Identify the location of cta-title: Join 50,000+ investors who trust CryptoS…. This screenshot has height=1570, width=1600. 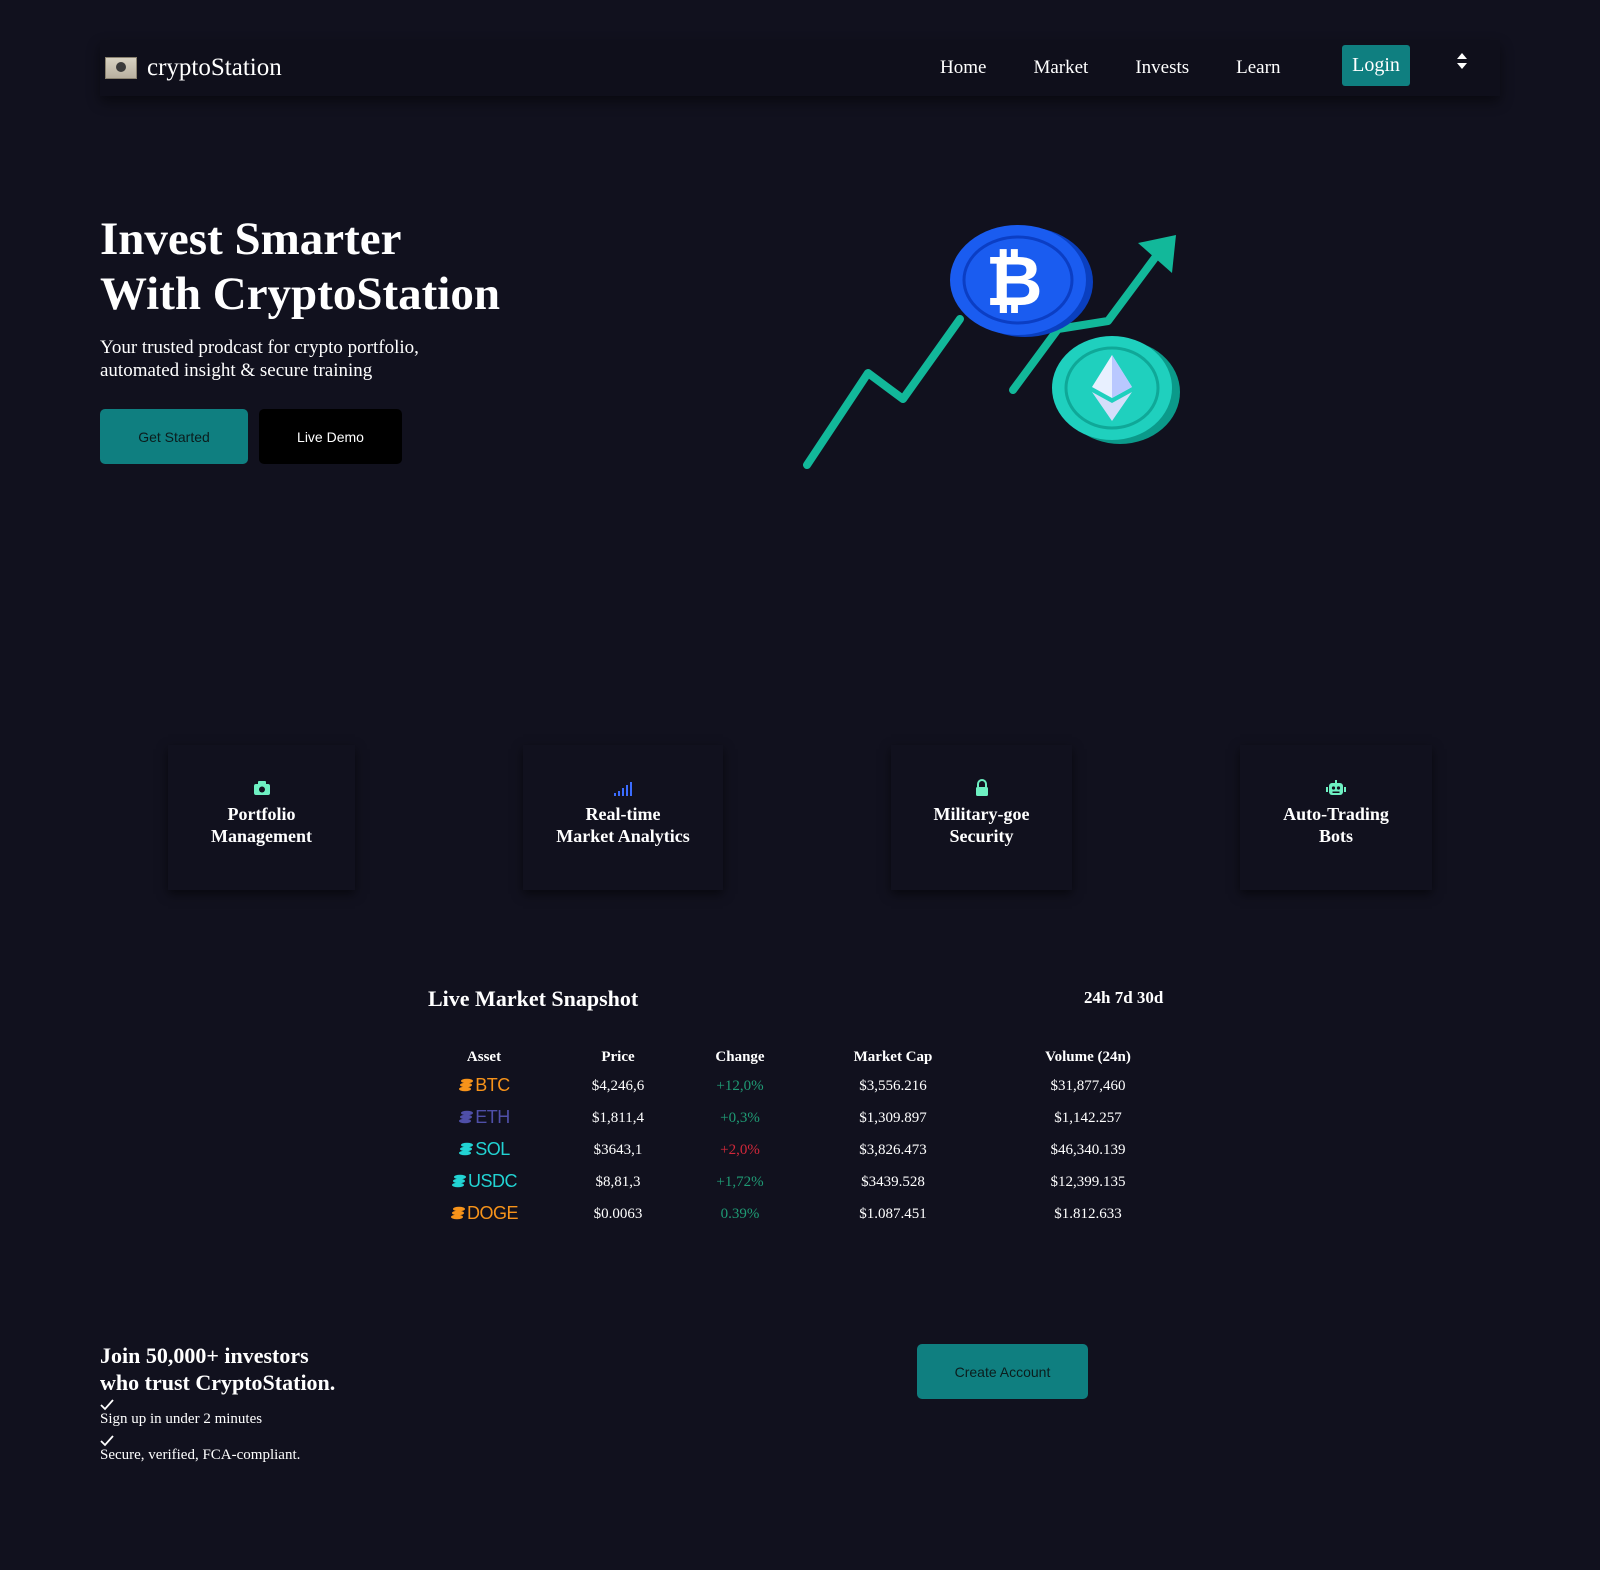
(217, 1369).